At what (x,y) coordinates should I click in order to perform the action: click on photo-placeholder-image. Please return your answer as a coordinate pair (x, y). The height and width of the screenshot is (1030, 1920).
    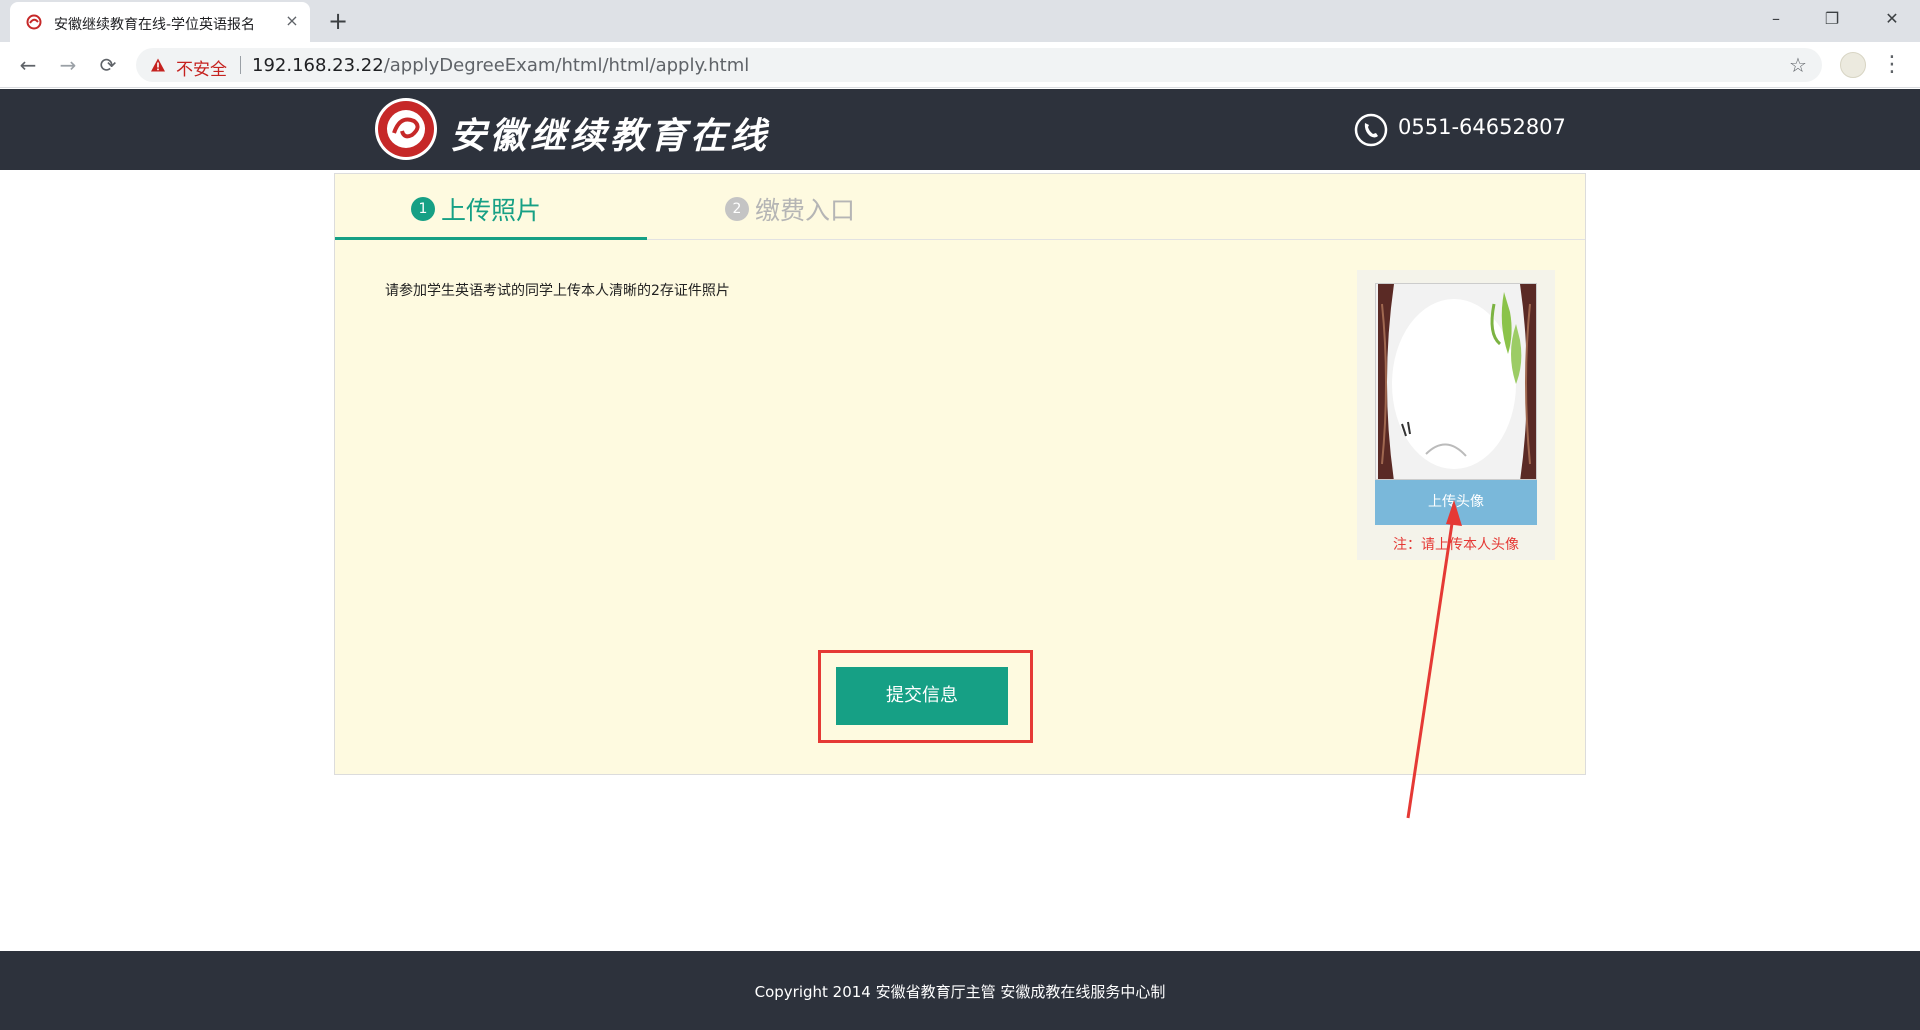
    Looking at the image, I should click on (1456, 381).